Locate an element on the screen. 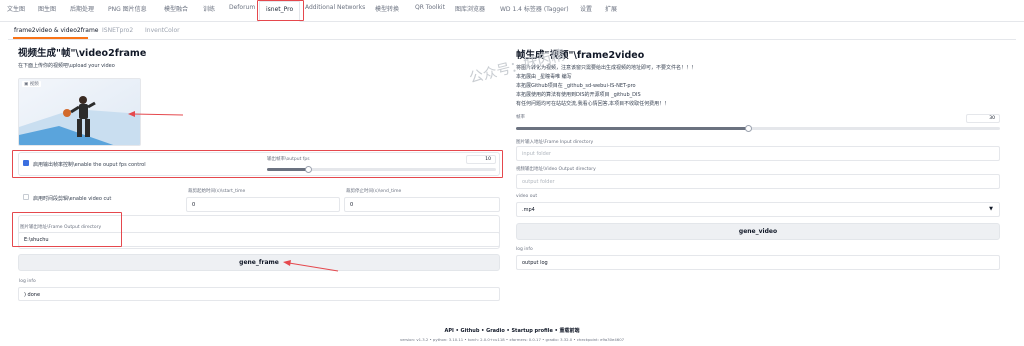  tab-additional-networks: Additional Networks is located at coordinates (335, 7).